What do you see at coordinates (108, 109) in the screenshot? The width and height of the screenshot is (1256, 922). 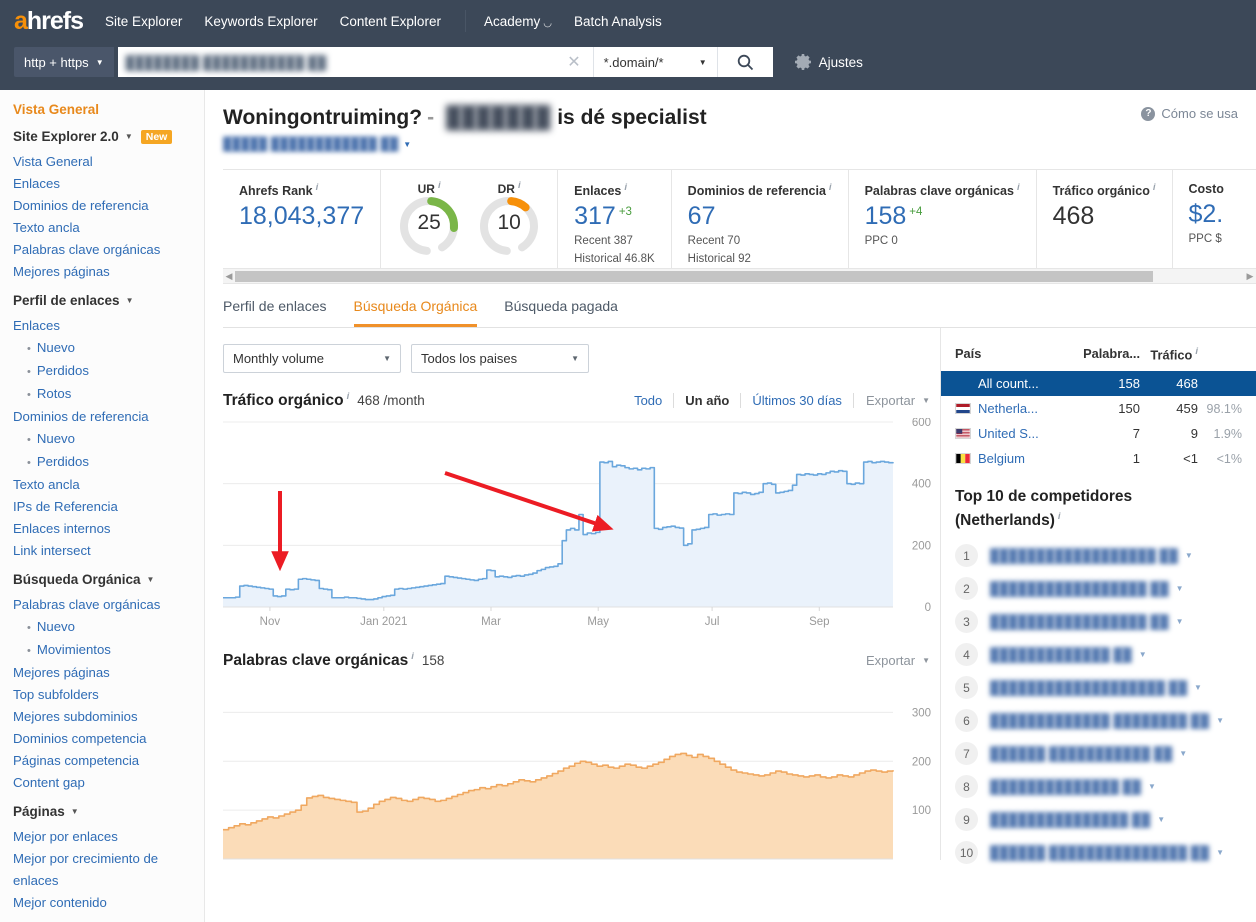 I see `sidebar-item-vista-general-active: Vista General` at bounding box center [108, 109].